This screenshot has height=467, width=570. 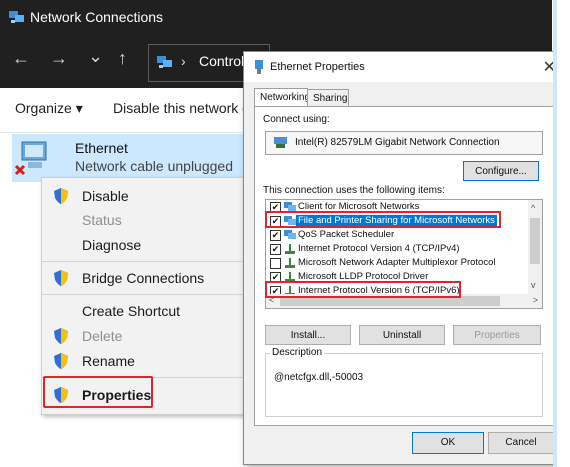 What do you see at coordinates (282, 97) in the screenshot?
I see `tab-networking: Networking` at bounding box center [282, 97].